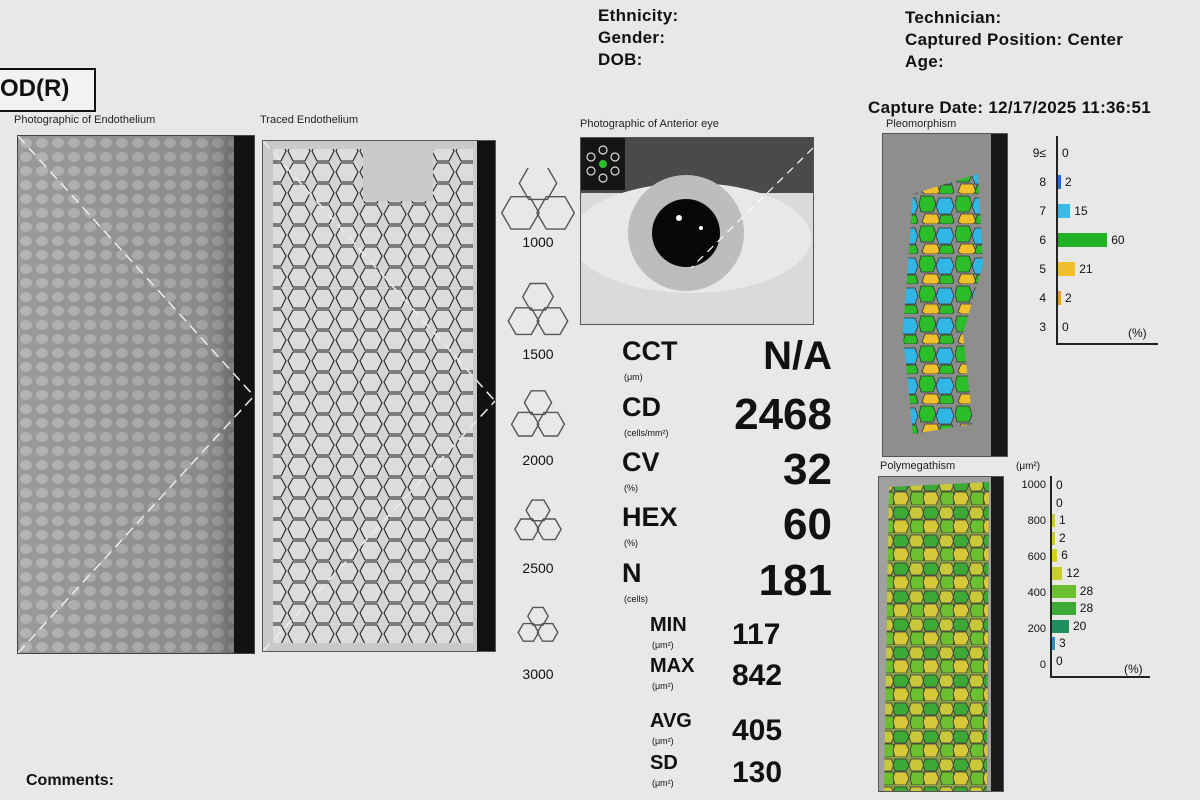 Image resolution: width=1200 pixels, height=800 pixels. Describe the element at coordinates (309, 120) in the screenshot. I see `caption-traced-endothelium: Traced Endothelium` at that location.